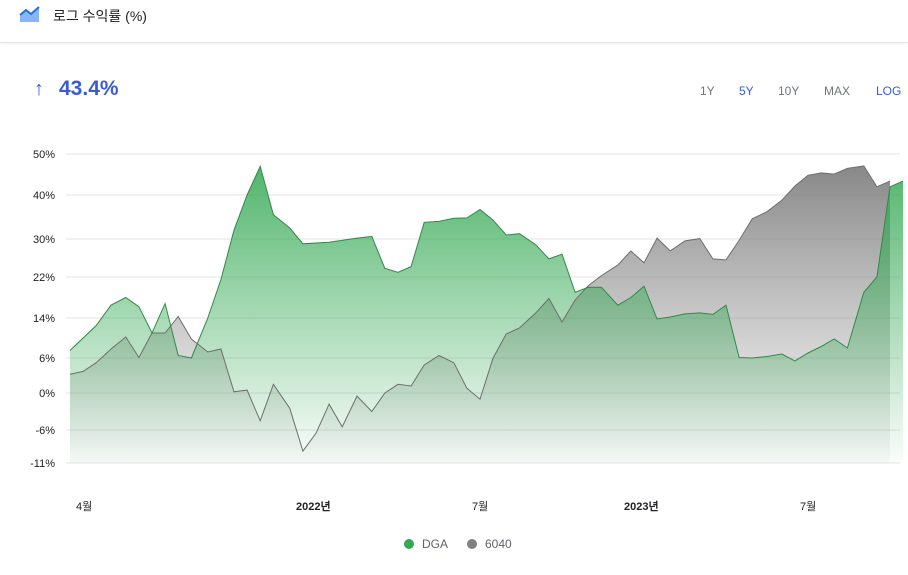 Image resolution: width=908 pixels, height=575 pixels. Describe the element at coordinates (42, 464) in the screenshot. I see `y-tick-label: -11%` at that location.